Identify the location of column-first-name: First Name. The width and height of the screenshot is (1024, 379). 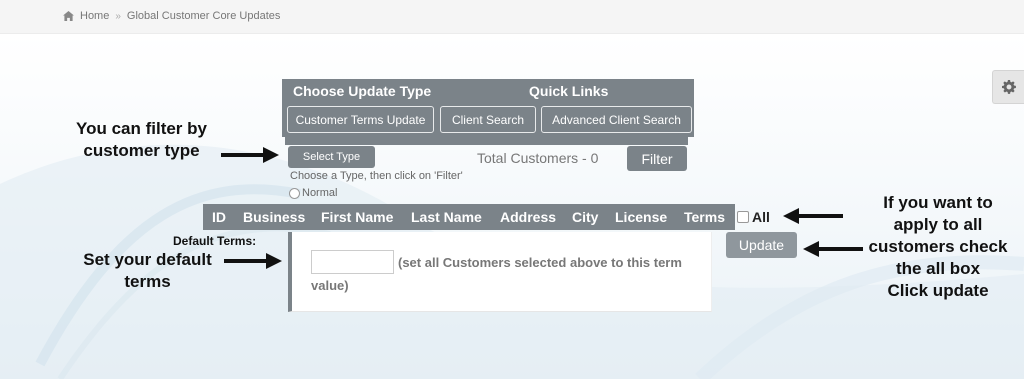
(357, 217).